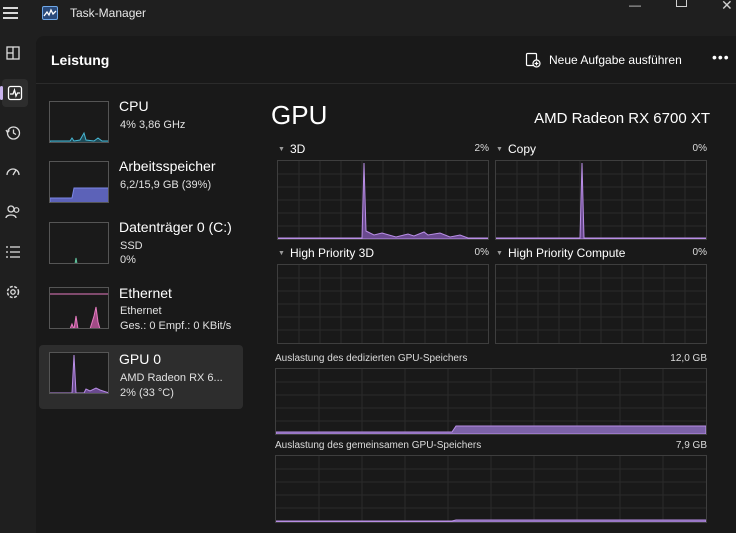 The height and width of the screenshot is (533, 736). I want to click on nav-rail, so click(18, 284).